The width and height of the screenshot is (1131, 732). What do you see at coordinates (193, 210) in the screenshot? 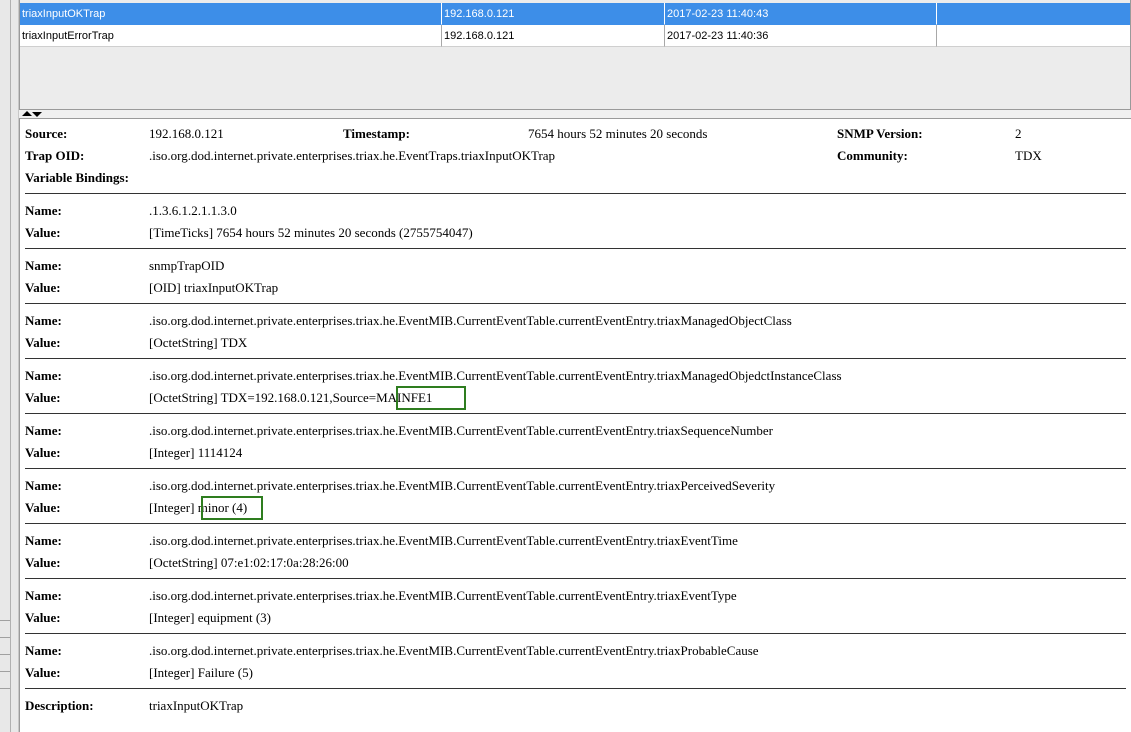
I see `binding-name-value: .1.3.6.1.2.1.1.3.0` at bounding box center [193, 210].